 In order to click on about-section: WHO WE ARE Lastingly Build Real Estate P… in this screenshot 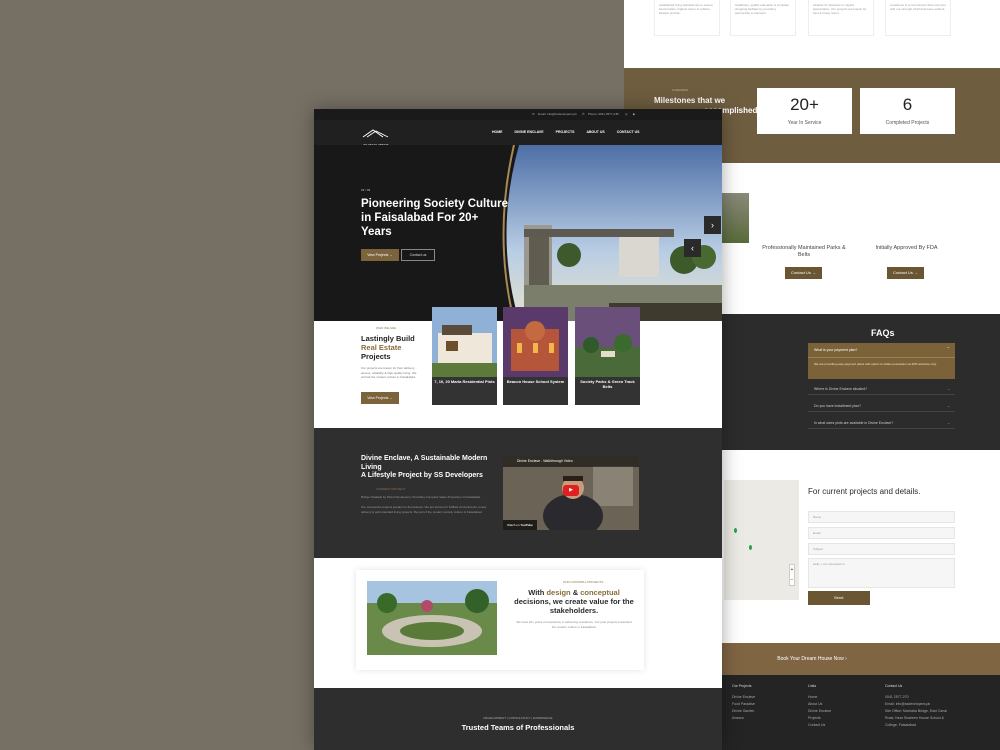, I will do `click(518, 367)`.